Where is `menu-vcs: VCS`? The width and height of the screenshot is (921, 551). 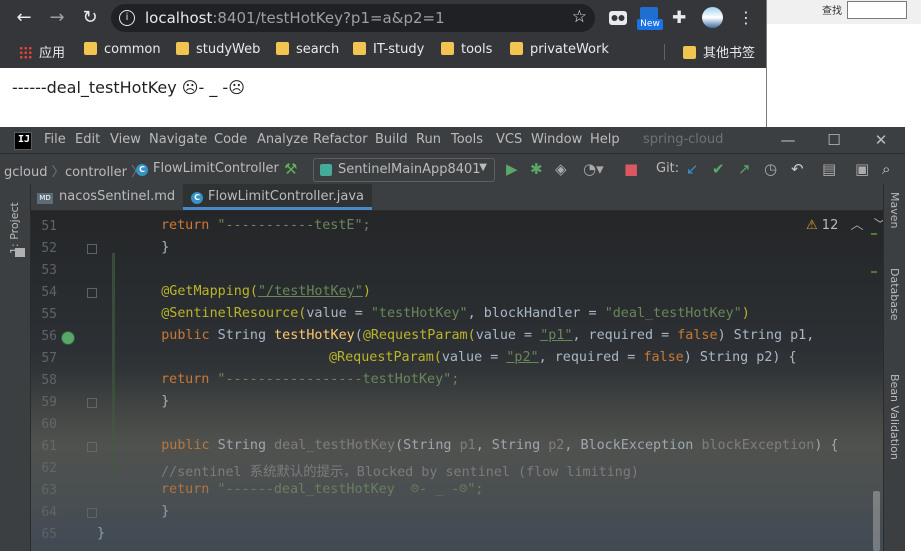
menu-vcs: VCS is located at coordinates (509, 139).